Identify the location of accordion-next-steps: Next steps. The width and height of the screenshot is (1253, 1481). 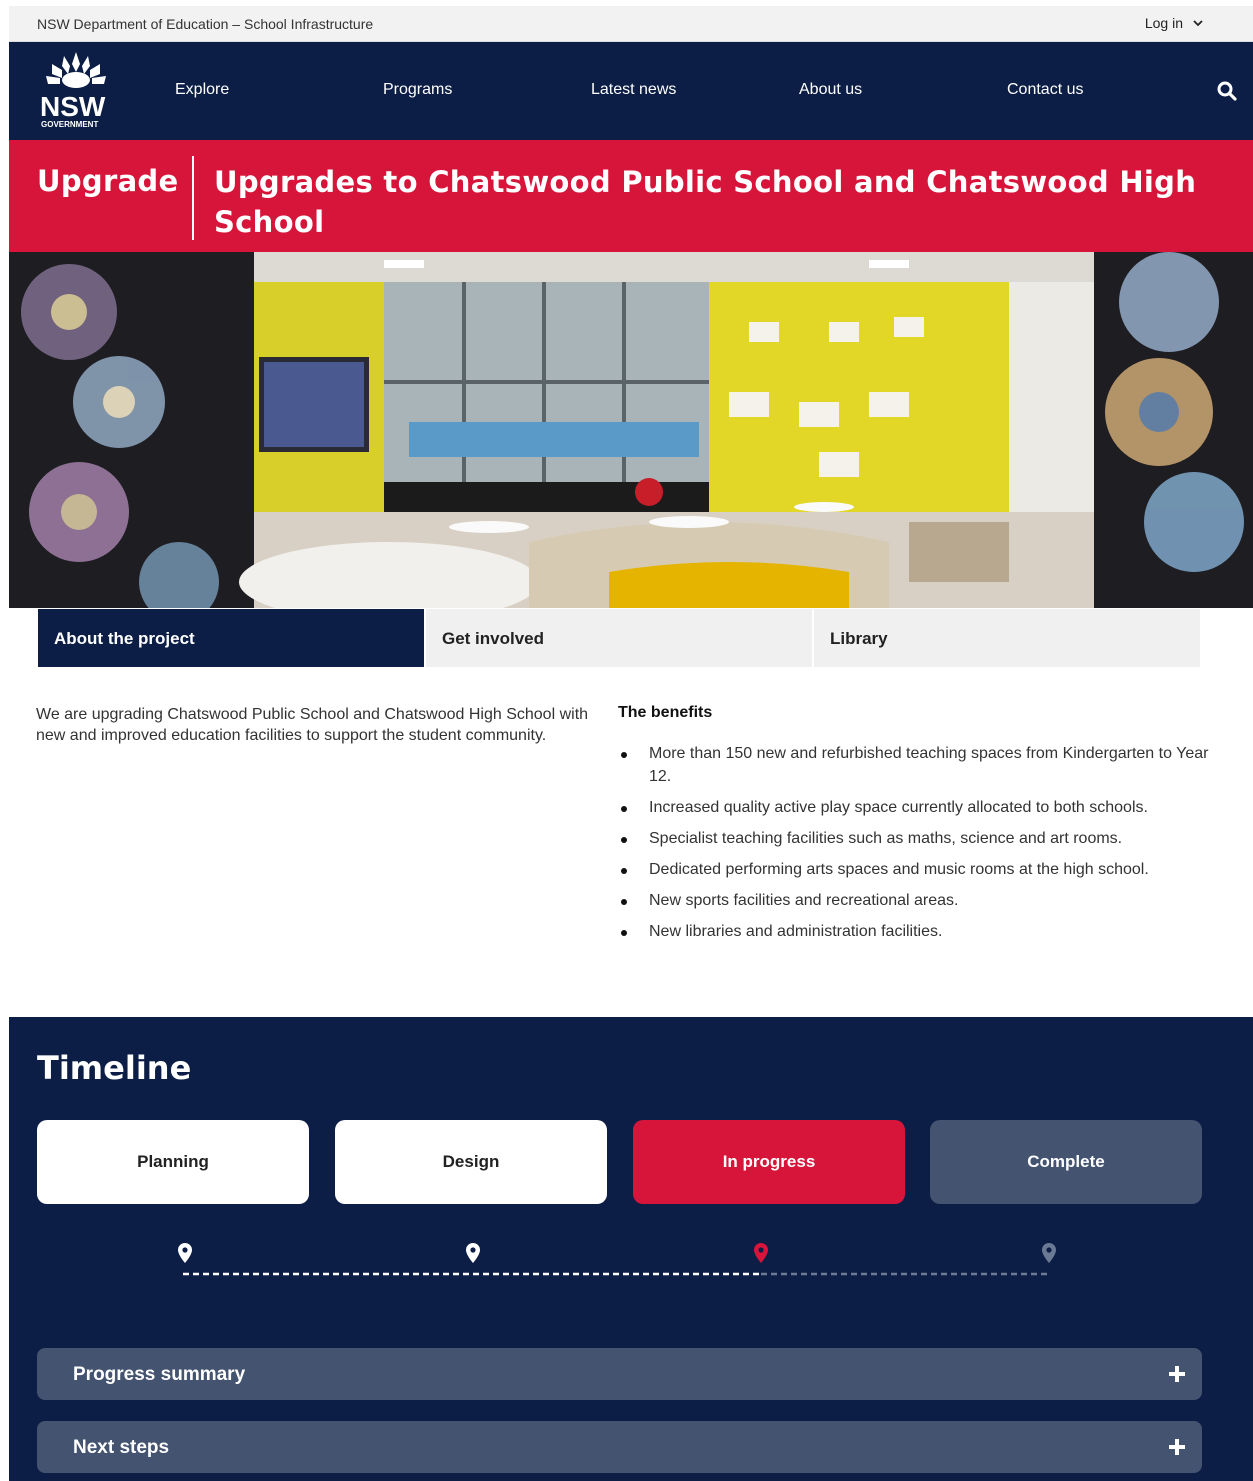
(619, 1447).